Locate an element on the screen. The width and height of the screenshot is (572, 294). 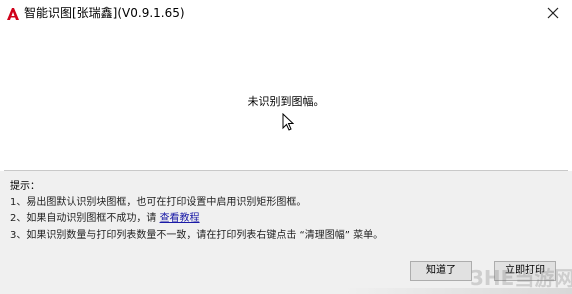
close-icon is located at coordinates (553, 13).